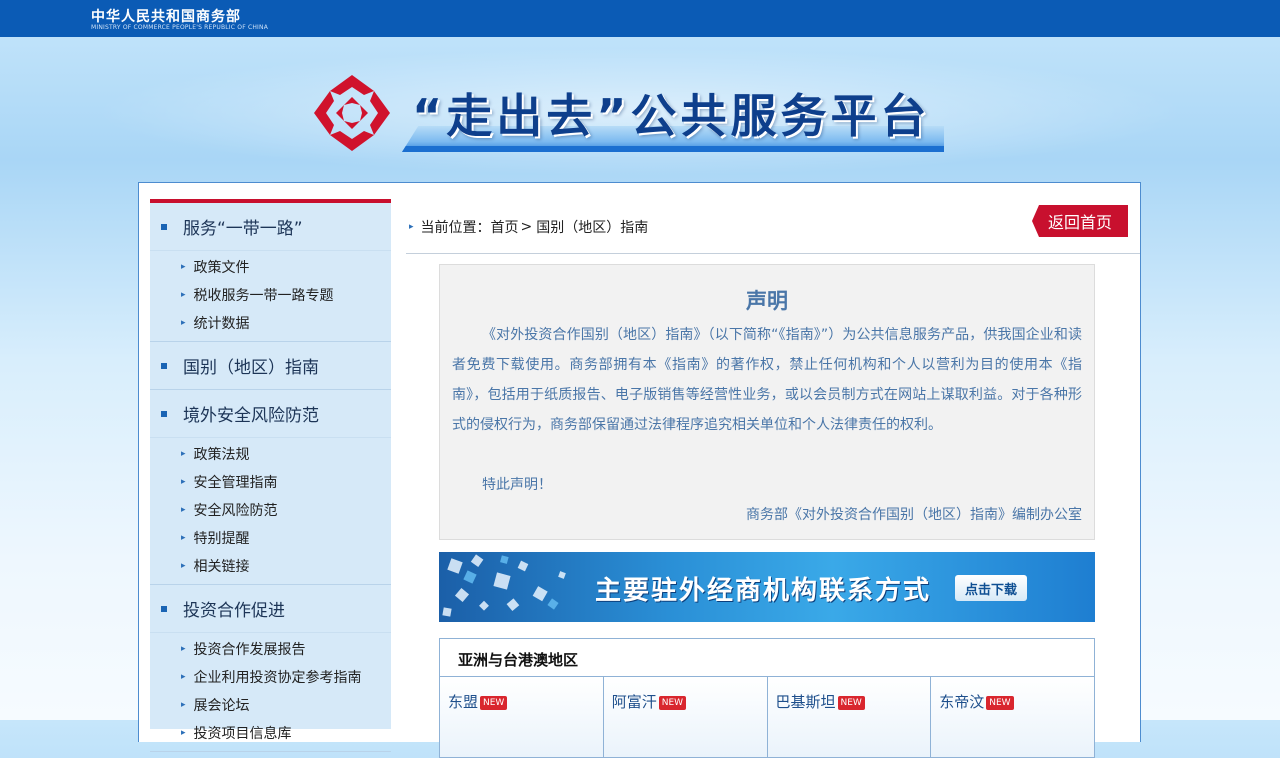  What do you see at coordinates (455, 228) in the screenshot?
I see `breadcrumb-prefix: 当前位置：` at bounding box center [455, 228].